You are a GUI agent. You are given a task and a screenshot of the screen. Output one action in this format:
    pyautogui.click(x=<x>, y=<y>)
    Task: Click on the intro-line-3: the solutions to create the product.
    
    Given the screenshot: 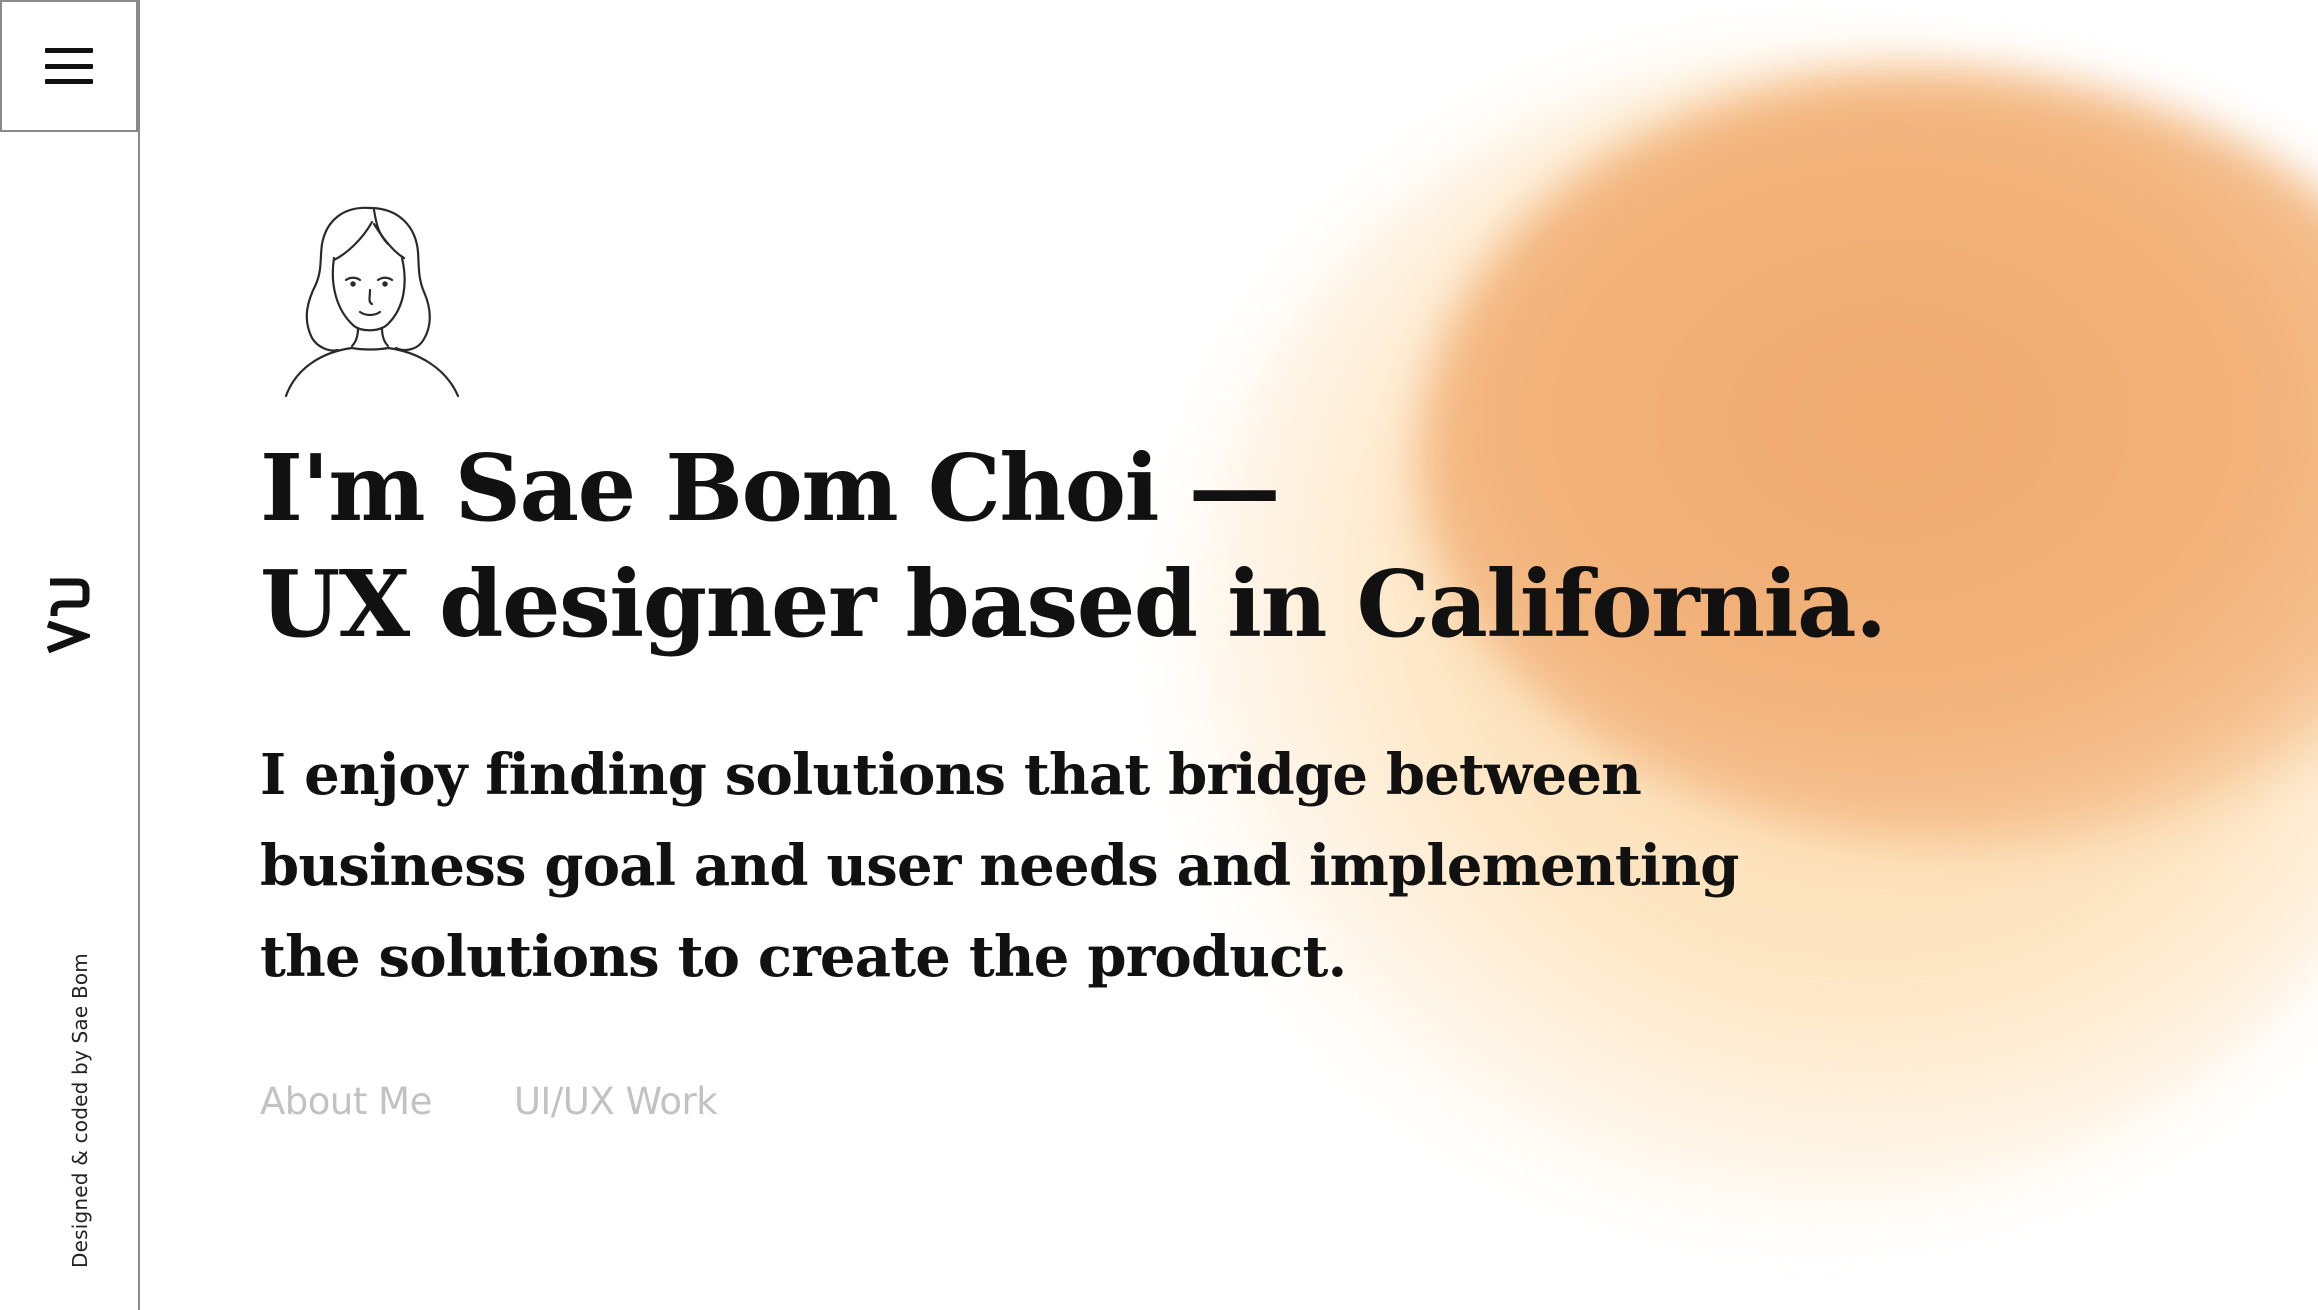 What is the action you would take?
    pyautogui.click(x=803, y=957)
    